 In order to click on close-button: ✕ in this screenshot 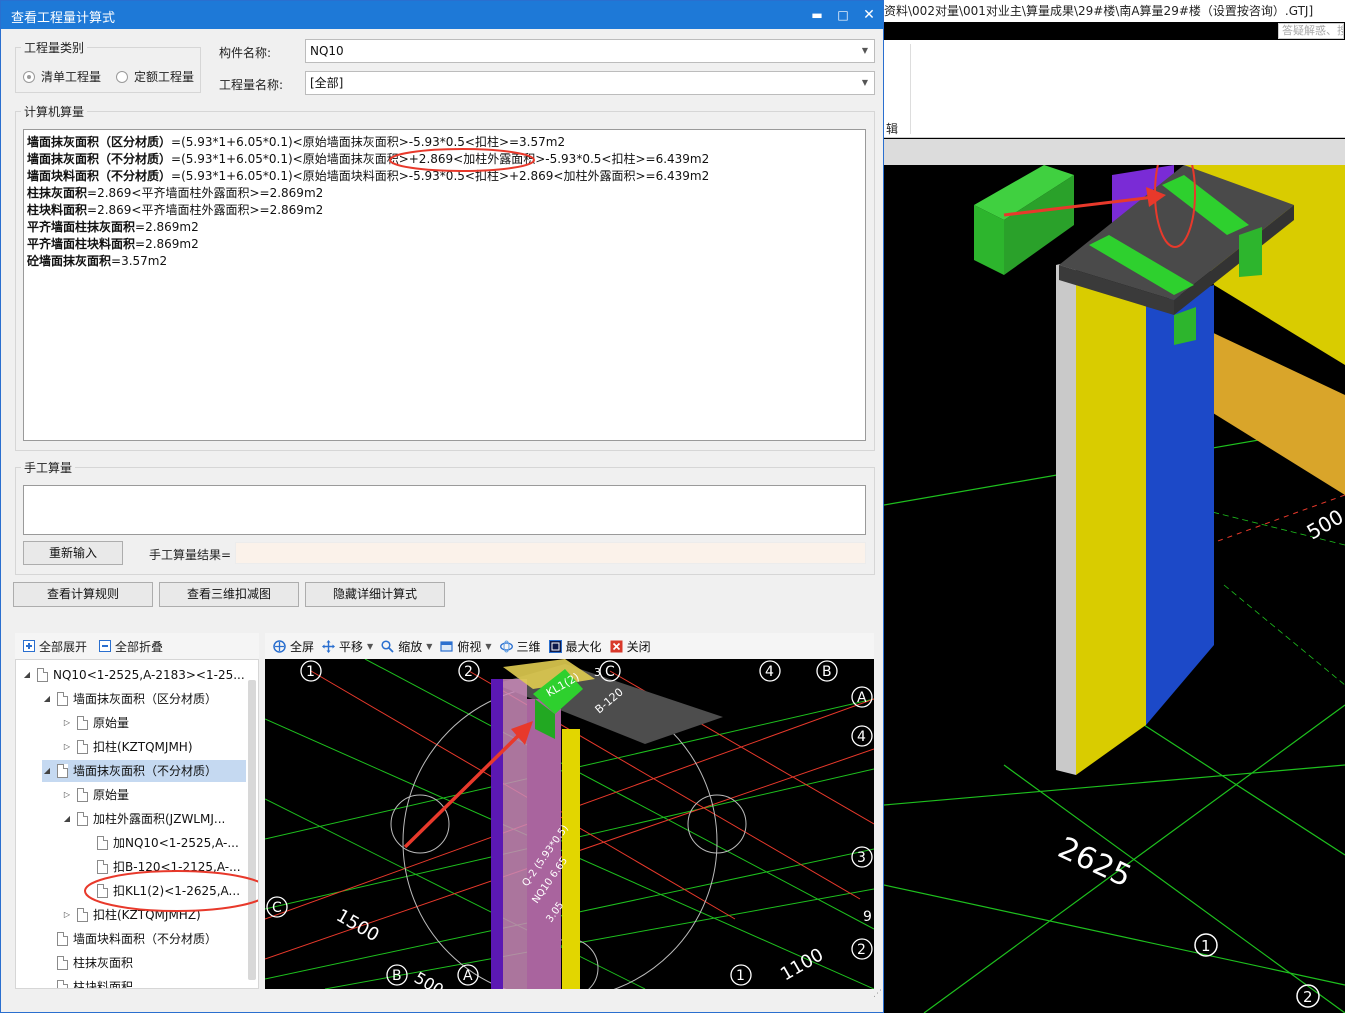, I will do `click(869, 15)`.